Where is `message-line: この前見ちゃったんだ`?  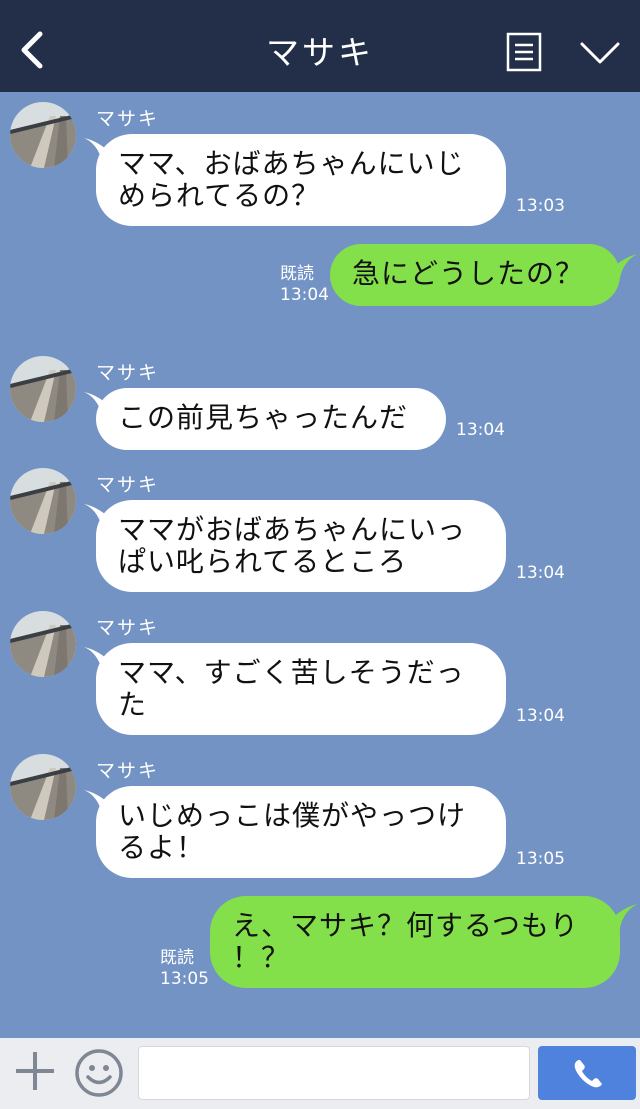
message-line: この前見ちゃったんだ is located at coordinates (263, 417).